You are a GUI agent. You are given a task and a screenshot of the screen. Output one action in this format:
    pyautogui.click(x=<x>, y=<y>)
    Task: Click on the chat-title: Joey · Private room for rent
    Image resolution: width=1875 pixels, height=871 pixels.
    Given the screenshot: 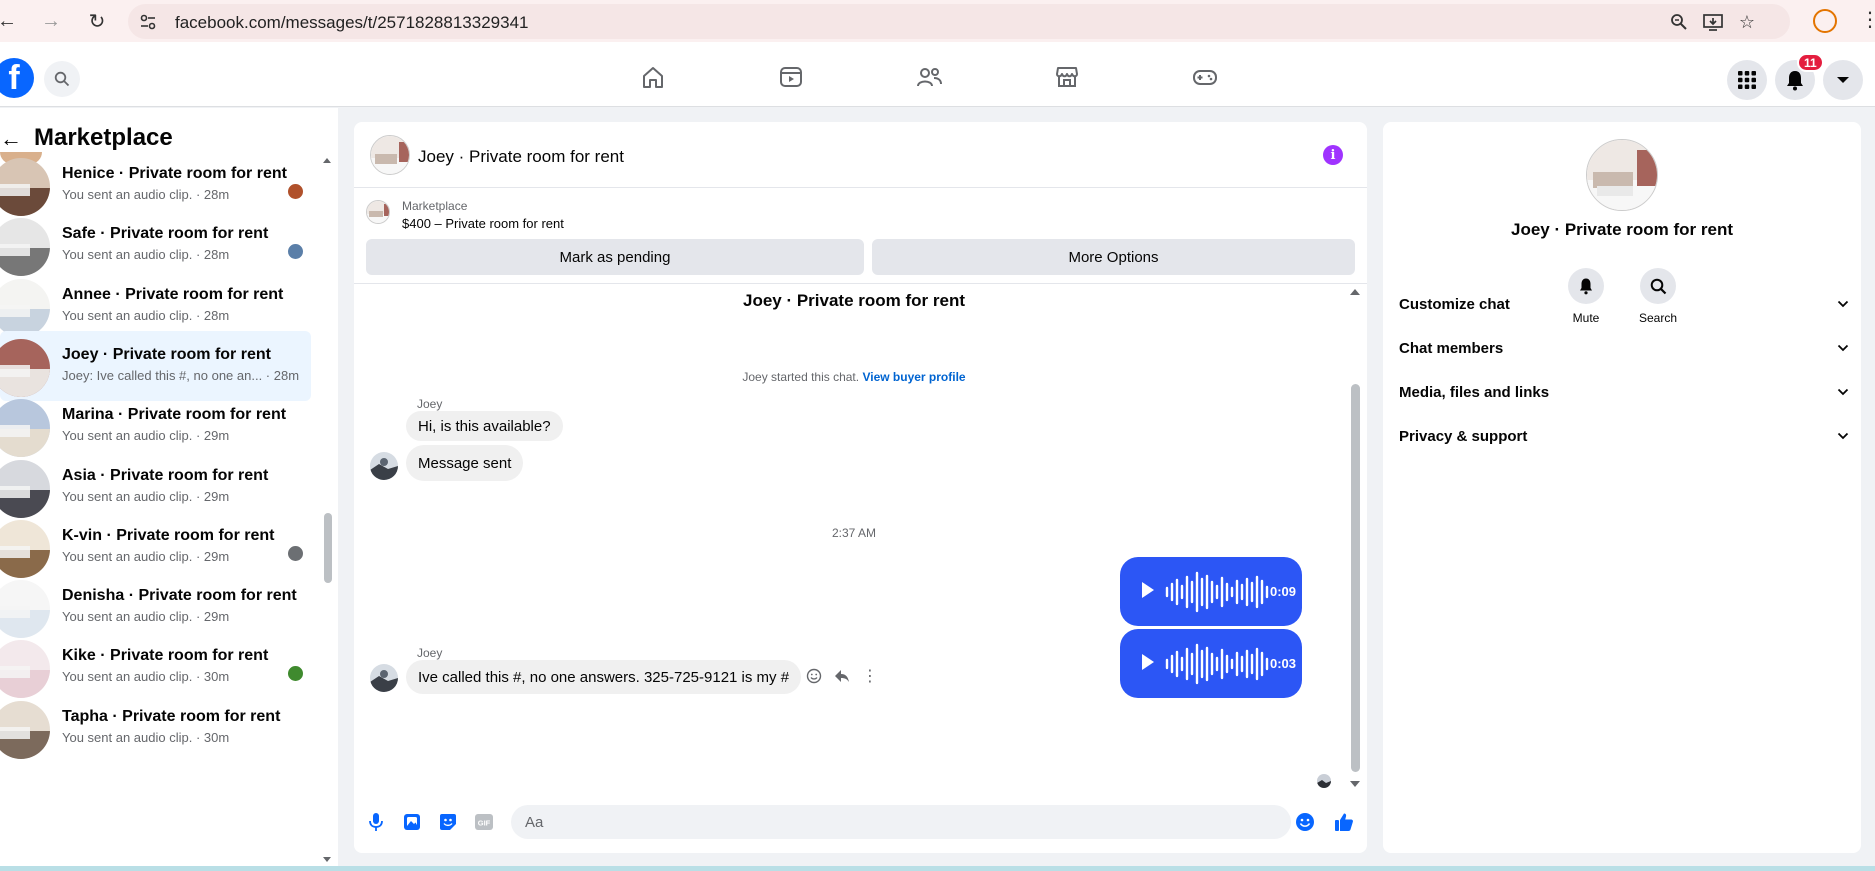 What is the action you would take?
    pyautogui.click(x=521, y=157)
    